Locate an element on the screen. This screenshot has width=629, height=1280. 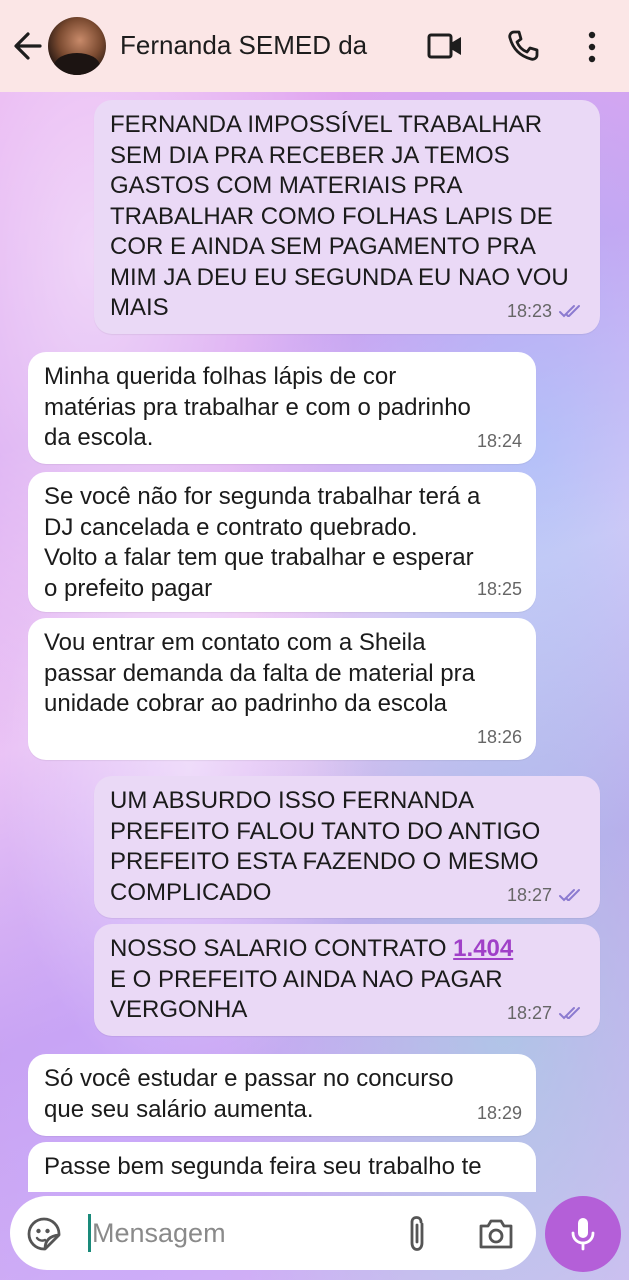
phone-icon is located at coordinates (523, 46).